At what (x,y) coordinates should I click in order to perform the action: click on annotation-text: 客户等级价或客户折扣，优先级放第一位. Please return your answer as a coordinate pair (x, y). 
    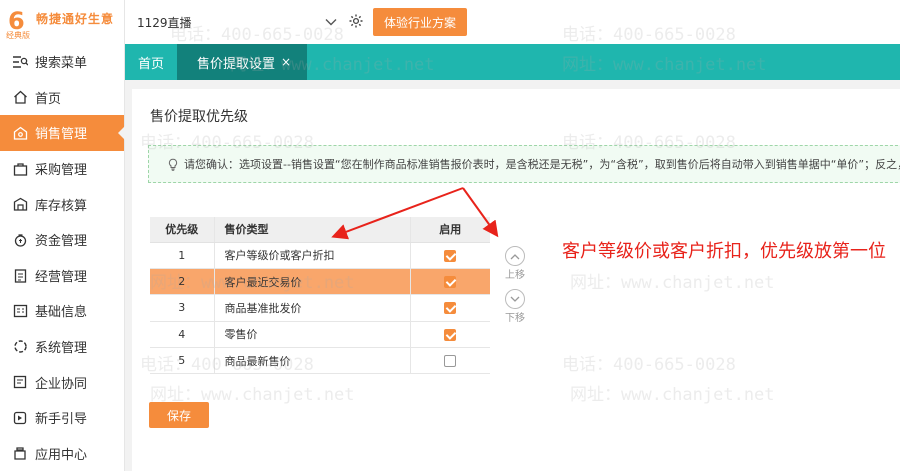
    Looking at the image, I should click on (724, 251).